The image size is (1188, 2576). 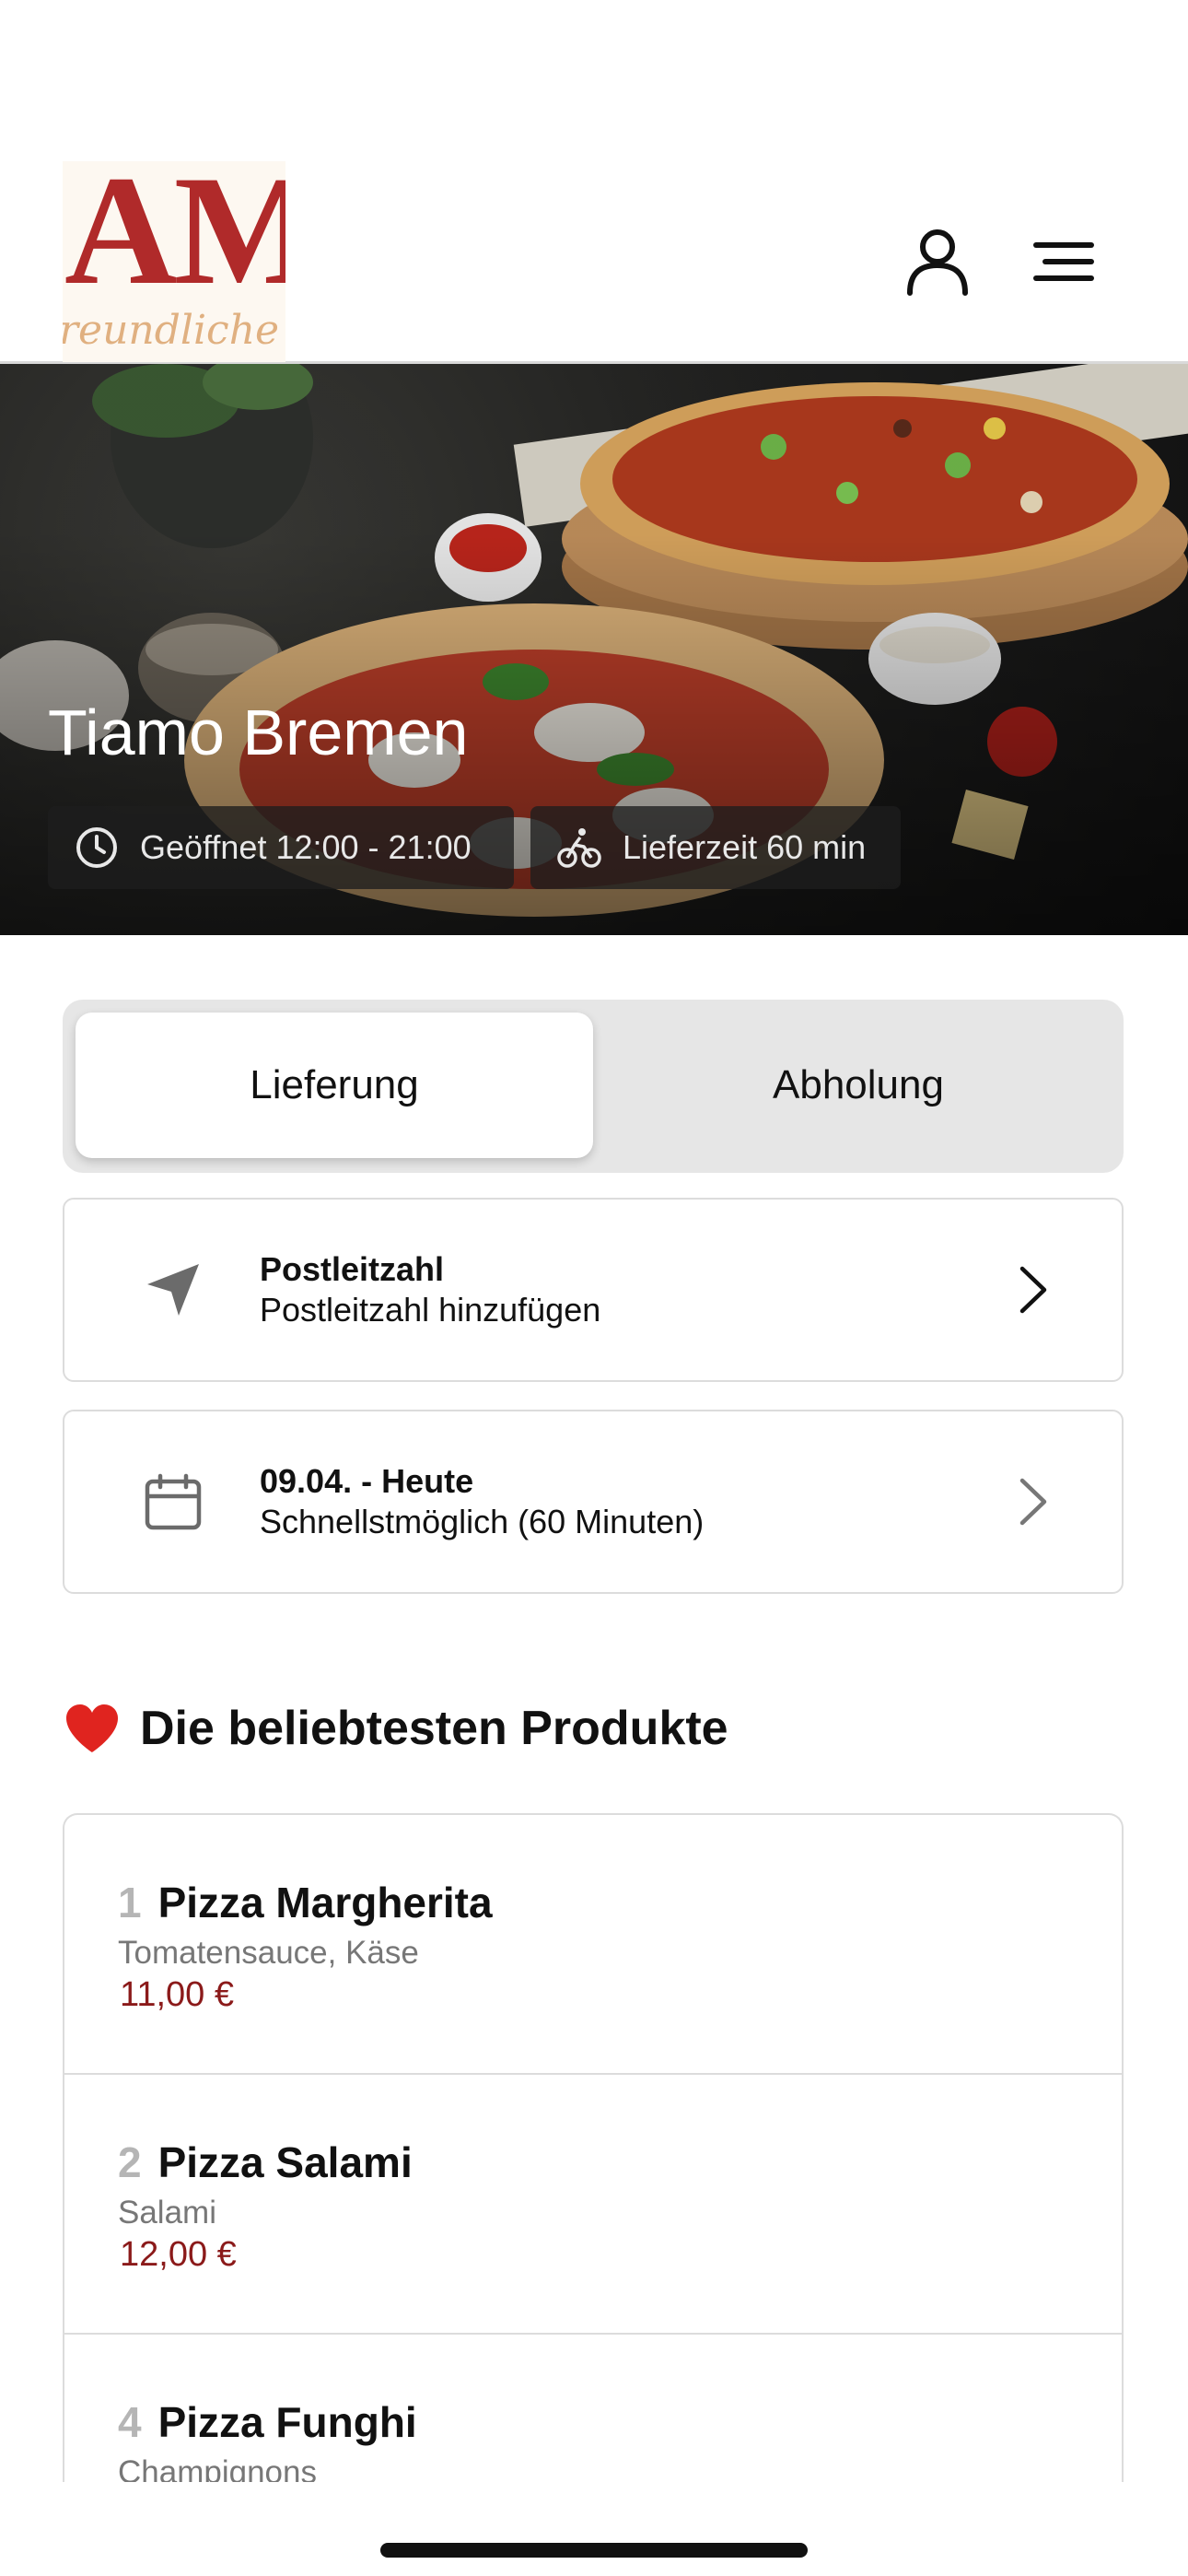 What do you see at coordinates (579, 848) in the screenshot?
I see `bicycle-icon` at bounding box center [579, 848].